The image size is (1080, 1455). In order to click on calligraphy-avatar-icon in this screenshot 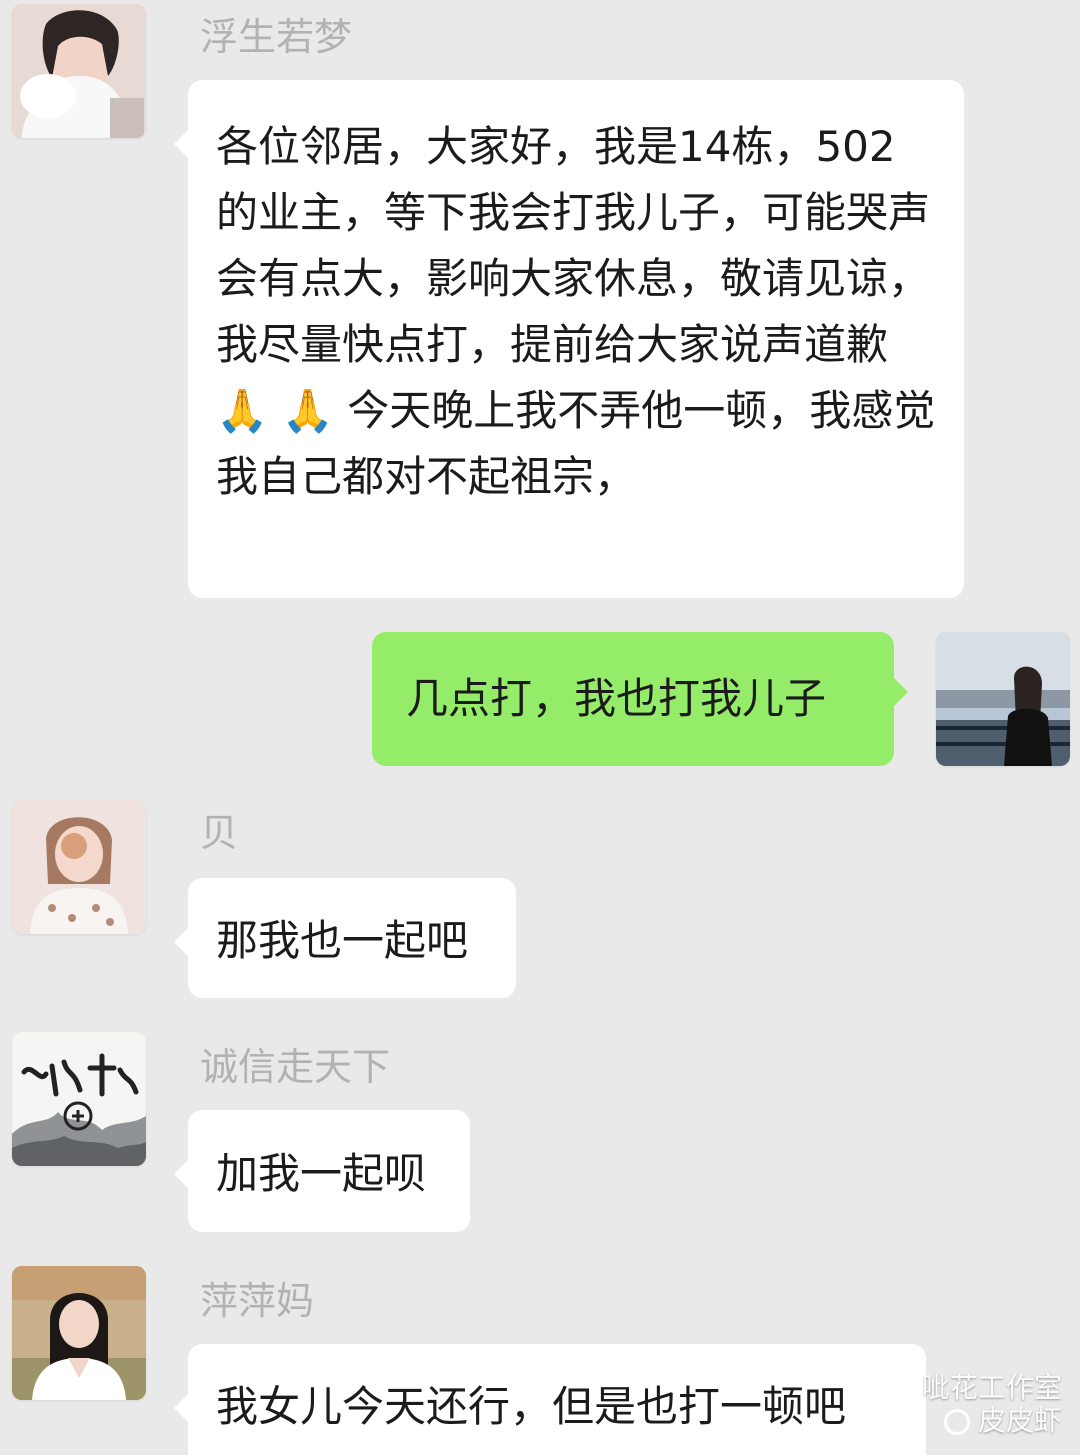, I will do `click(79, 1099)`.